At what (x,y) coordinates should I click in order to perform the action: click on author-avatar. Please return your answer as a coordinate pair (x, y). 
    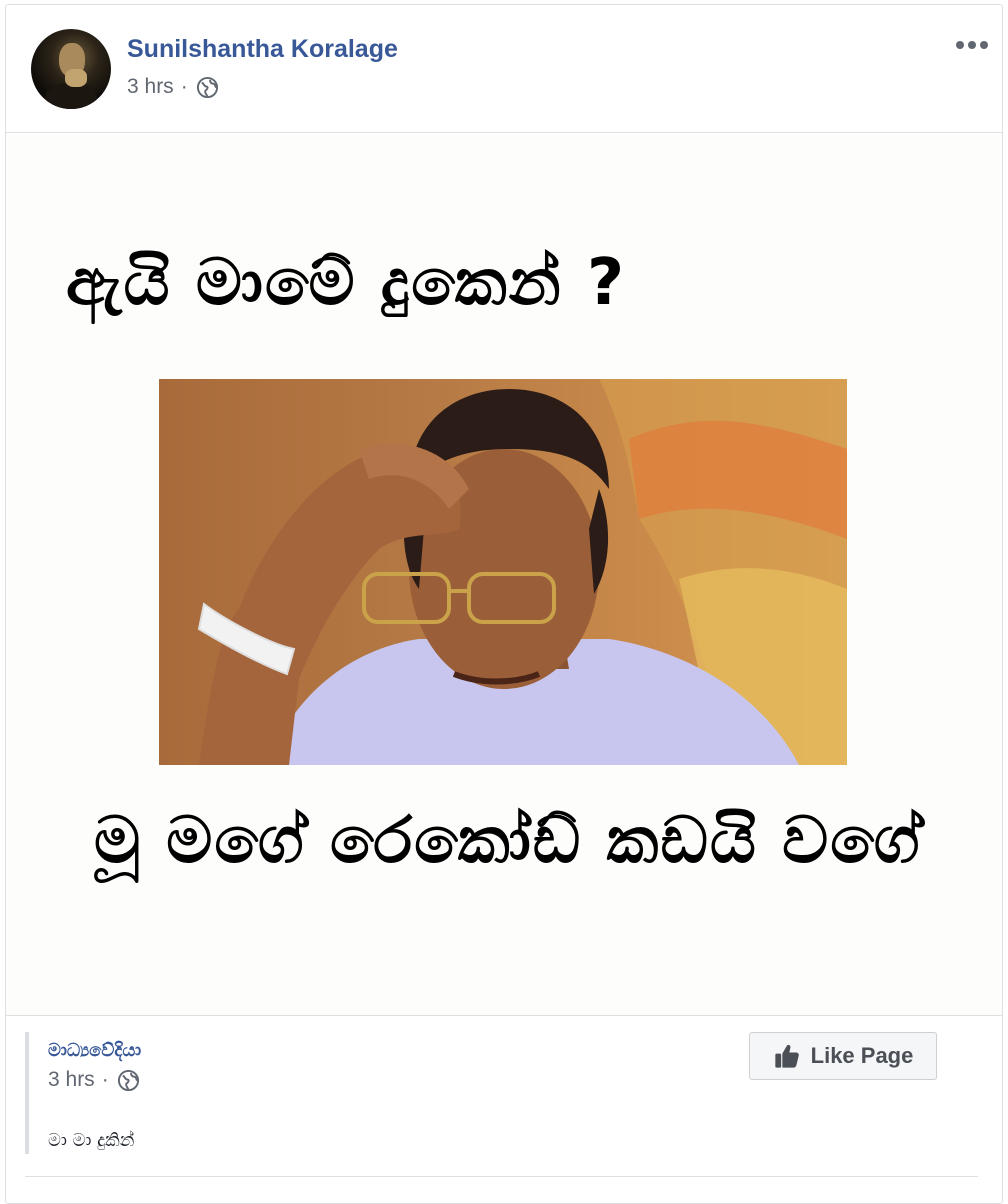
    Looking at the image, I should click on (71, 69).